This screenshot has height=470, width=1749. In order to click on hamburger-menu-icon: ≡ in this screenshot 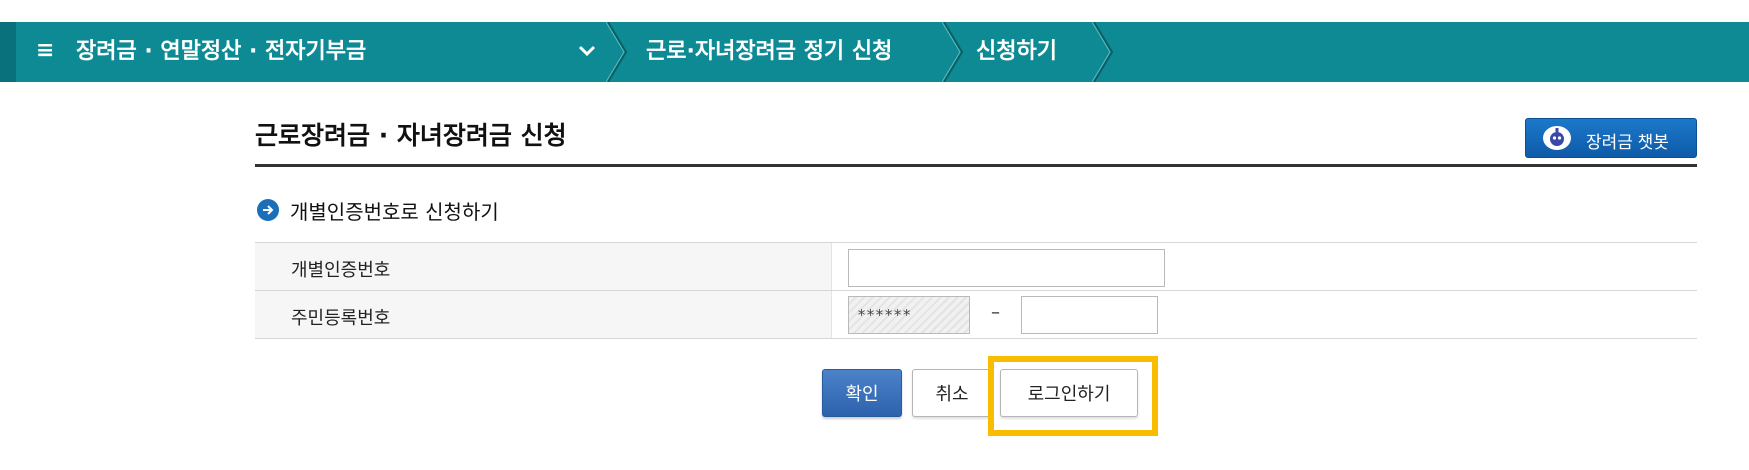, I will do `click(46, 51)`.